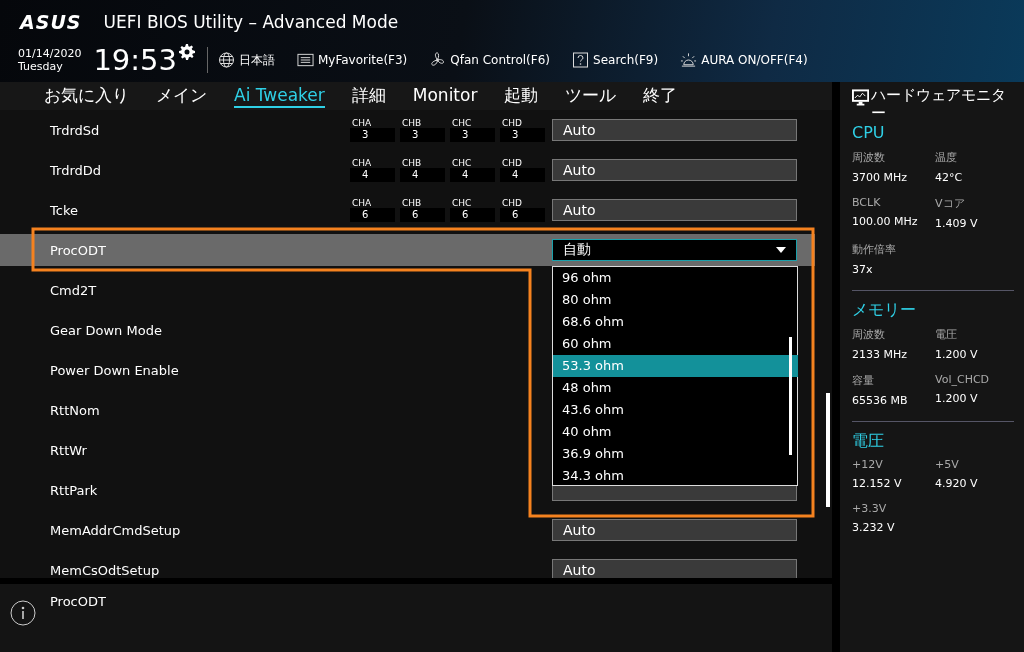 This screenshot has height=652, width=1024. What do you see at coordinates (870, 508) in the screenshot?
I see `sensor-label: +3.3V` at bounding box center [870, 508].